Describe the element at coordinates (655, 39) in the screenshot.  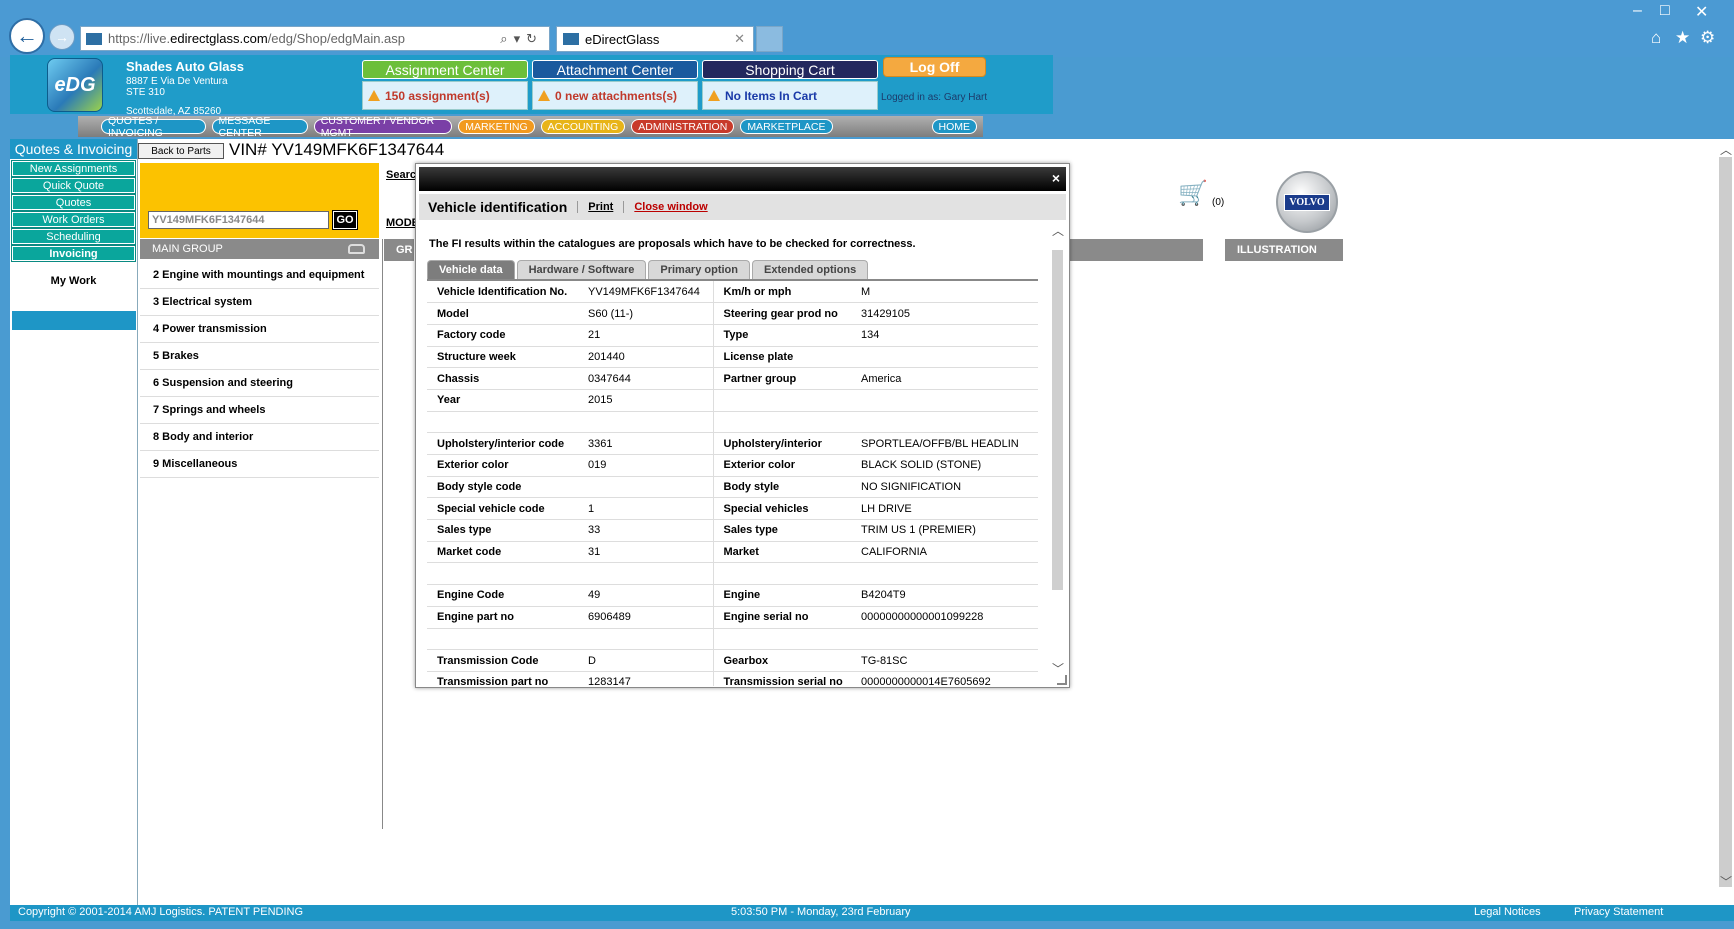
I see `browser-tab: eDirectGlass ✕` at that location.